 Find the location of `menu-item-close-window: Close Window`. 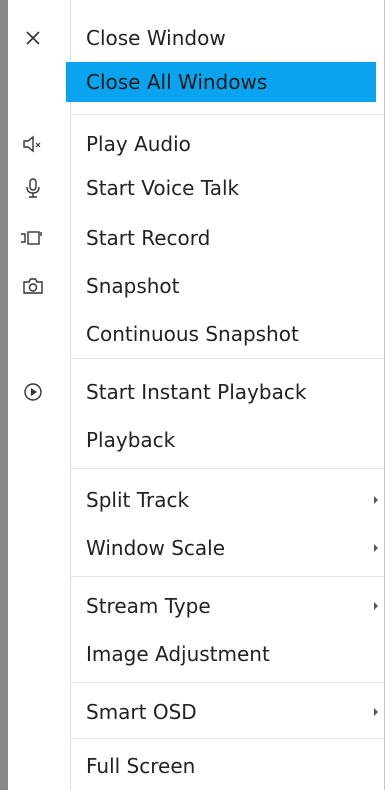

menu-item-close-window: Close Window is located at coordinates (196, 38).